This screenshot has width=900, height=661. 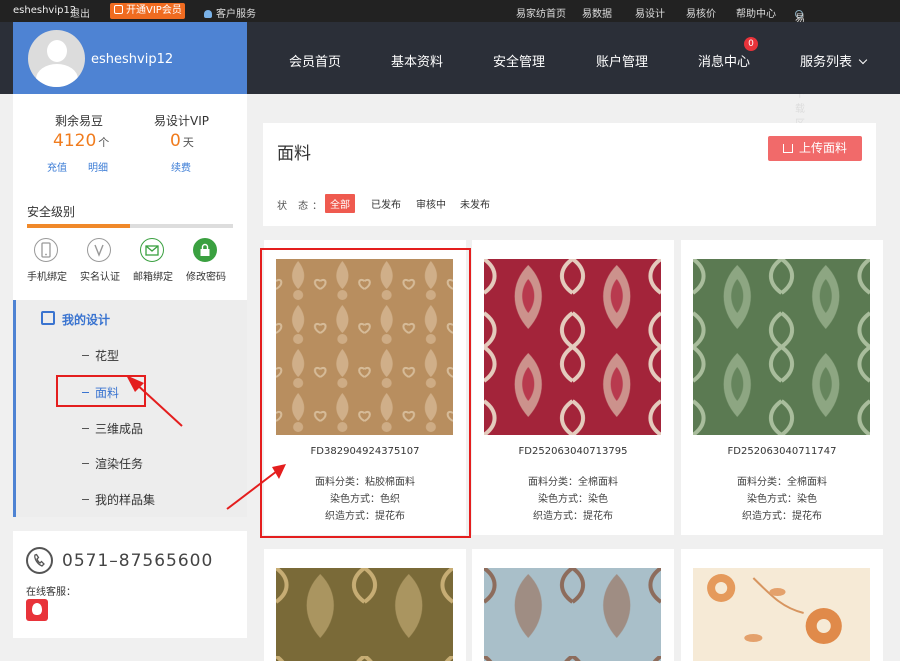 What do you see at coordinates (417, 60) in the screenshot?
I see `nav-basic-info: 基本资料` at bounding box center [417, 60].